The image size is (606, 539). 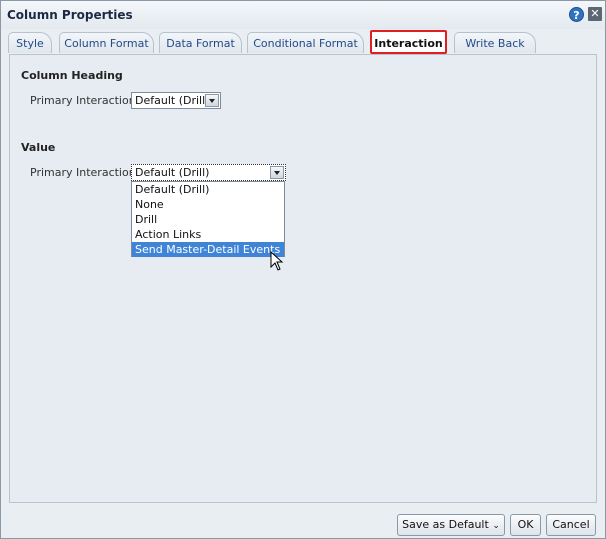 What do you see at coordinates (595, 14) in the screenshot?
I see `close-icon: ✕` at bounding box center [595, 14].